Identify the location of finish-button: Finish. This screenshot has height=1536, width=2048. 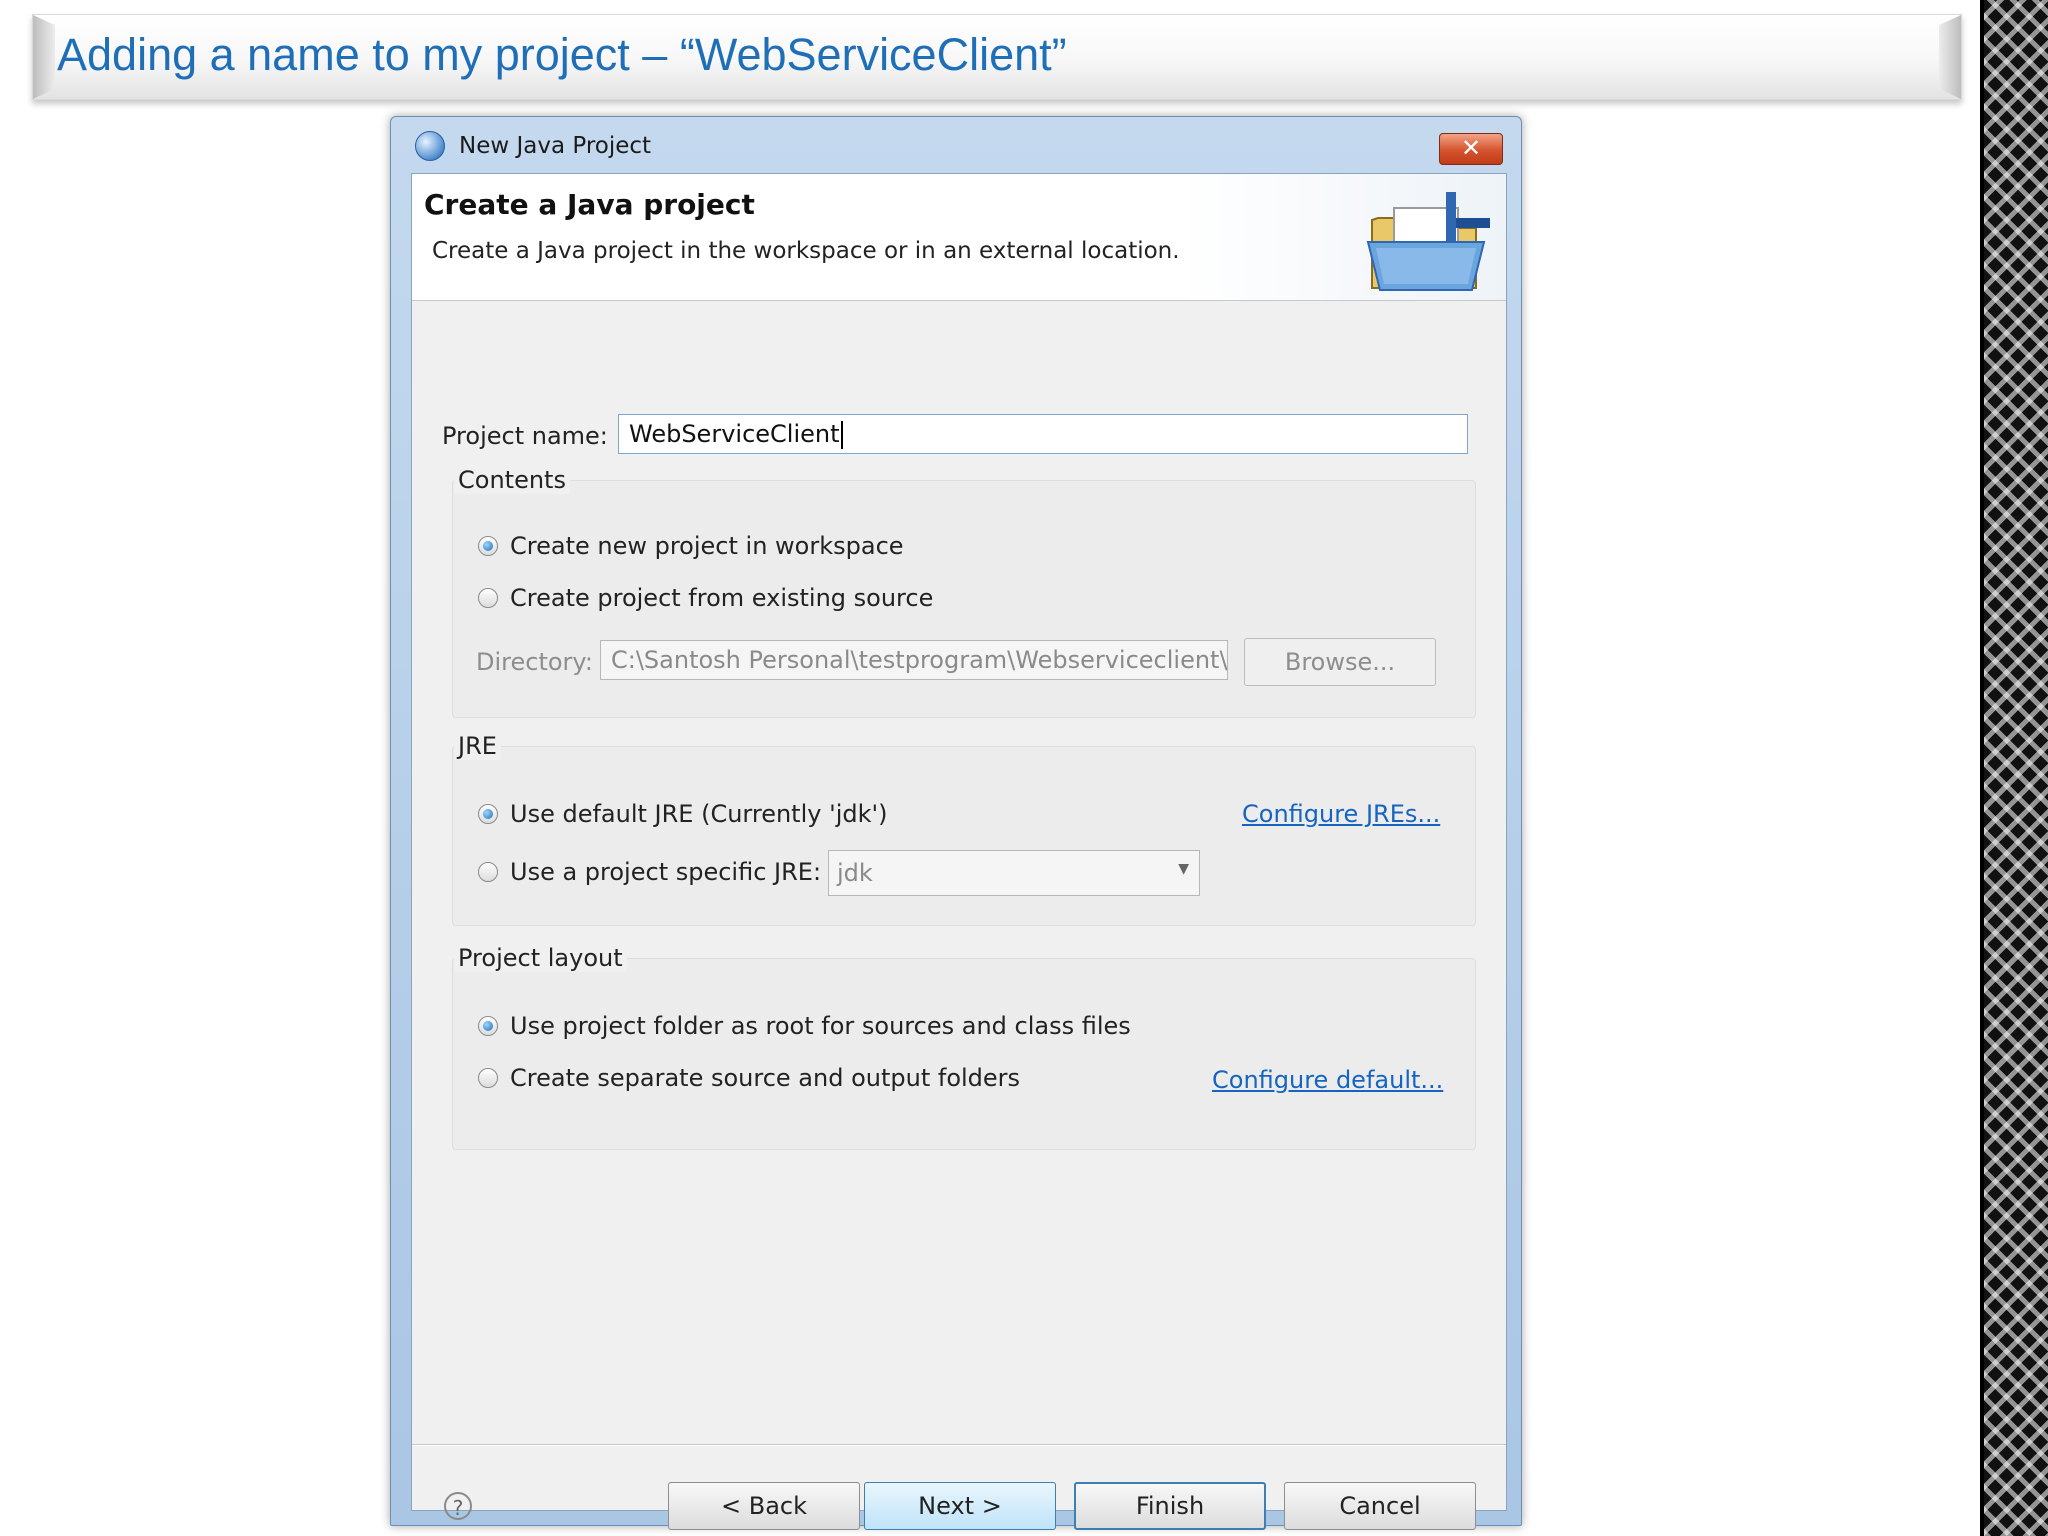
(1170, 1506).